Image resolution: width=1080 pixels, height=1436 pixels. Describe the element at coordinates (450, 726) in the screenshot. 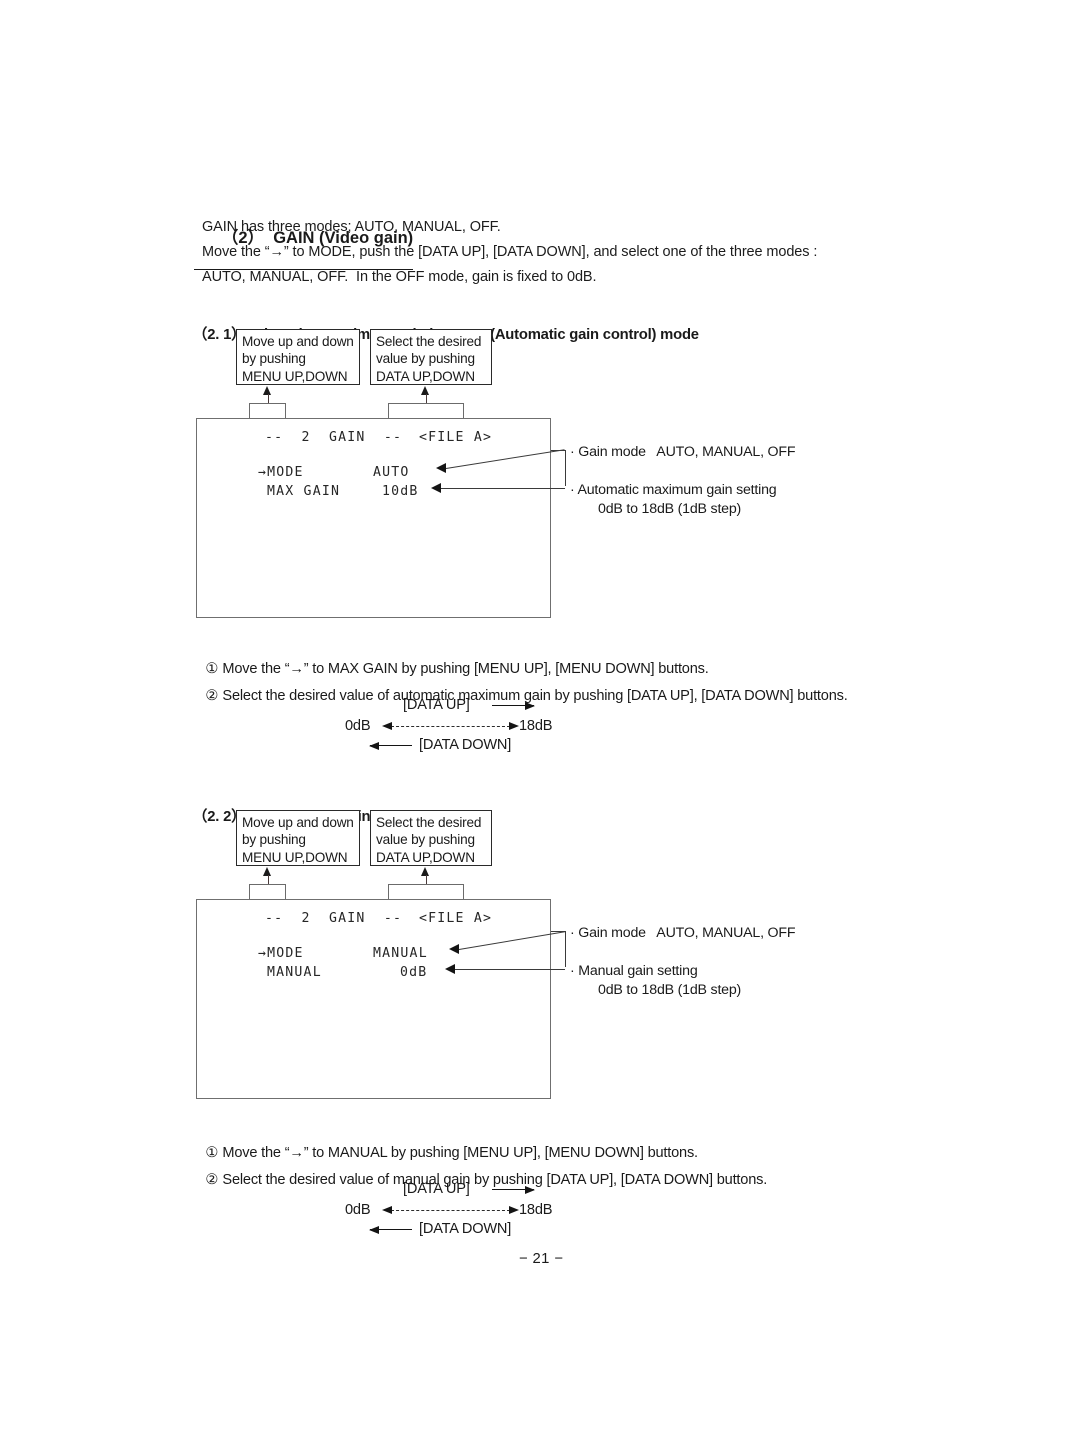

I see `range-span-arrow-auto` at that location.